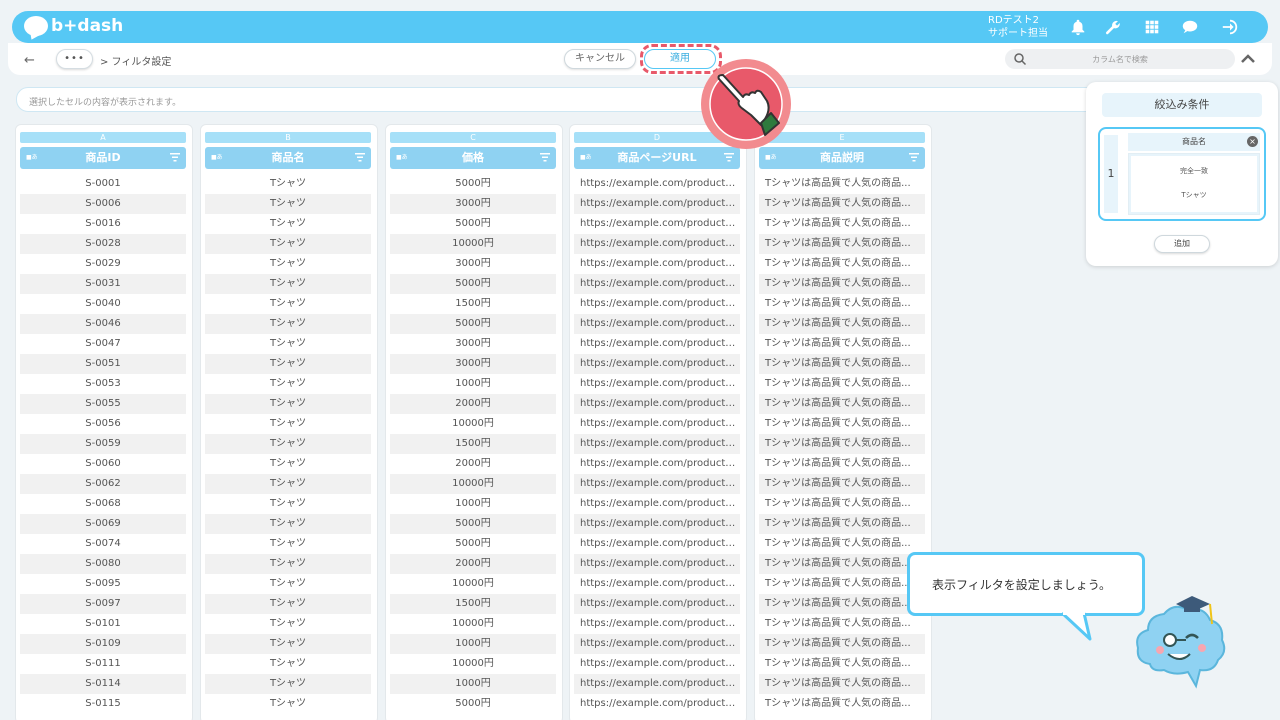 The image size is (1280, 720). Describe the element at coordinates (1194, 171) in the screenshot. I see `condition-operator: 完全一致` at that location.